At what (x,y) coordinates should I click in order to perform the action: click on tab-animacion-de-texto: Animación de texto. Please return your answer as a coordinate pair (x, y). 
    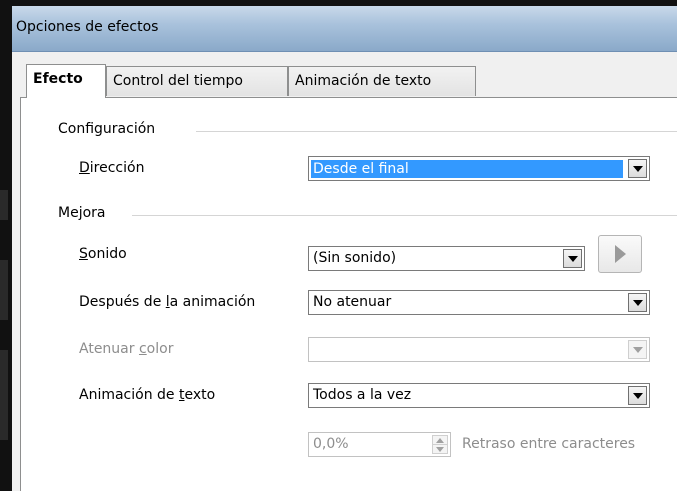
    Looking at the image, I should click on (382, 81).